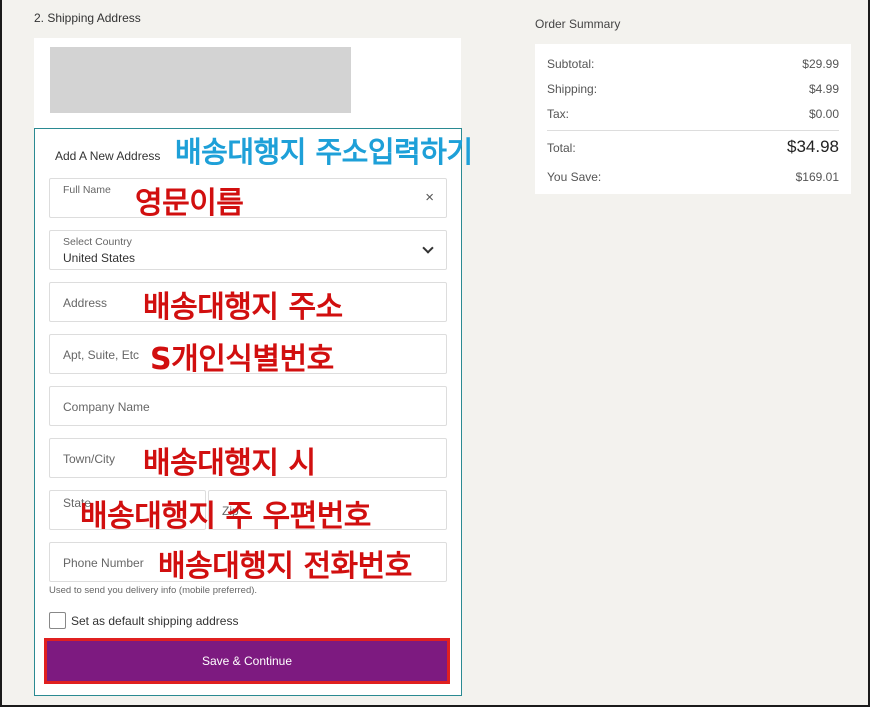 This screenshot has width=870, height=707. I want to click on saved-address-card, so click(247, 83).